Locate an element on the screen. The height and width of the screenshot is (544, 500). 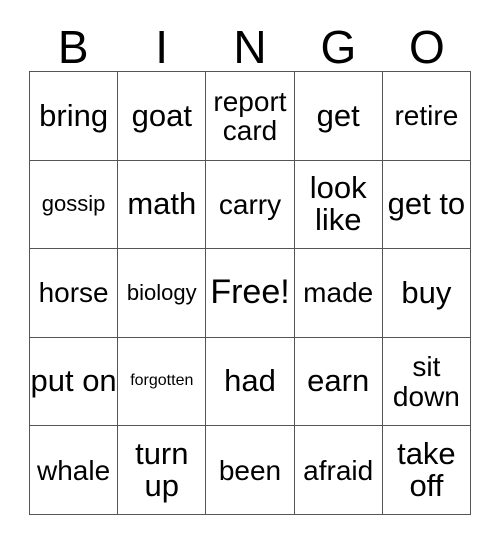
bingo-cell: made is located at coordinates (338, 293).